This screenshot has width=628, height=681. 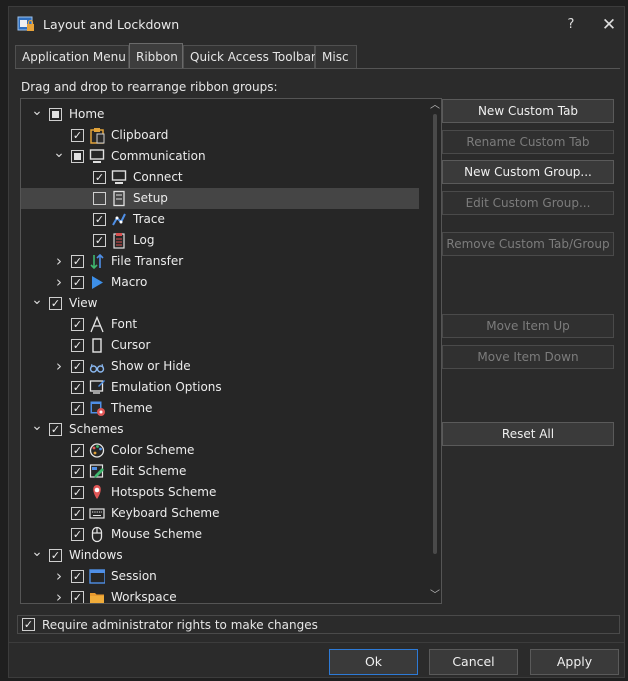 What do you see at coordinates (158, 177) in the screenshot?
I see `tree-item-label: Connect` at bounding box center [158, 177].